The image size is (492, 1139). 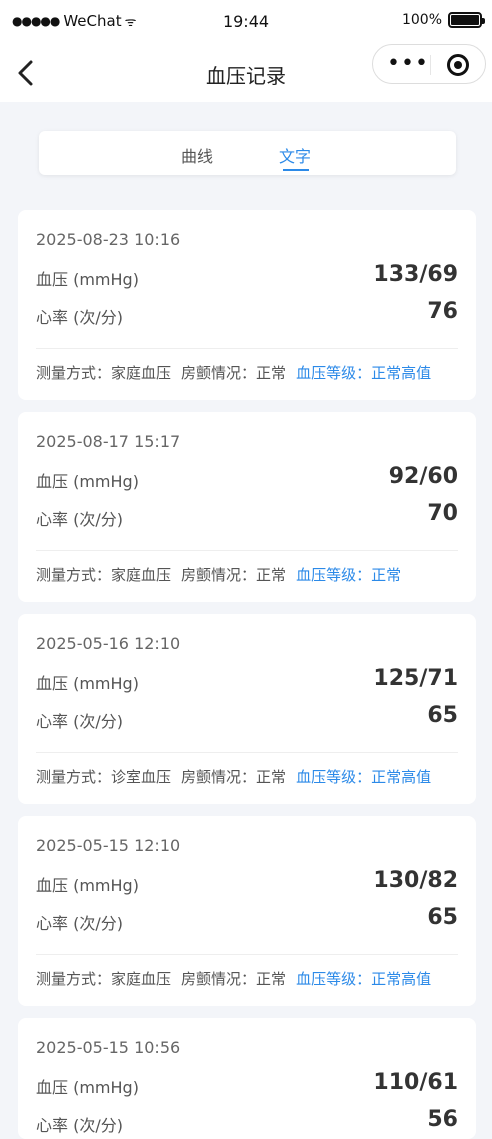 I want to click on record-datetime: 2025-05-16 12:10, so click(x=108, y=643).